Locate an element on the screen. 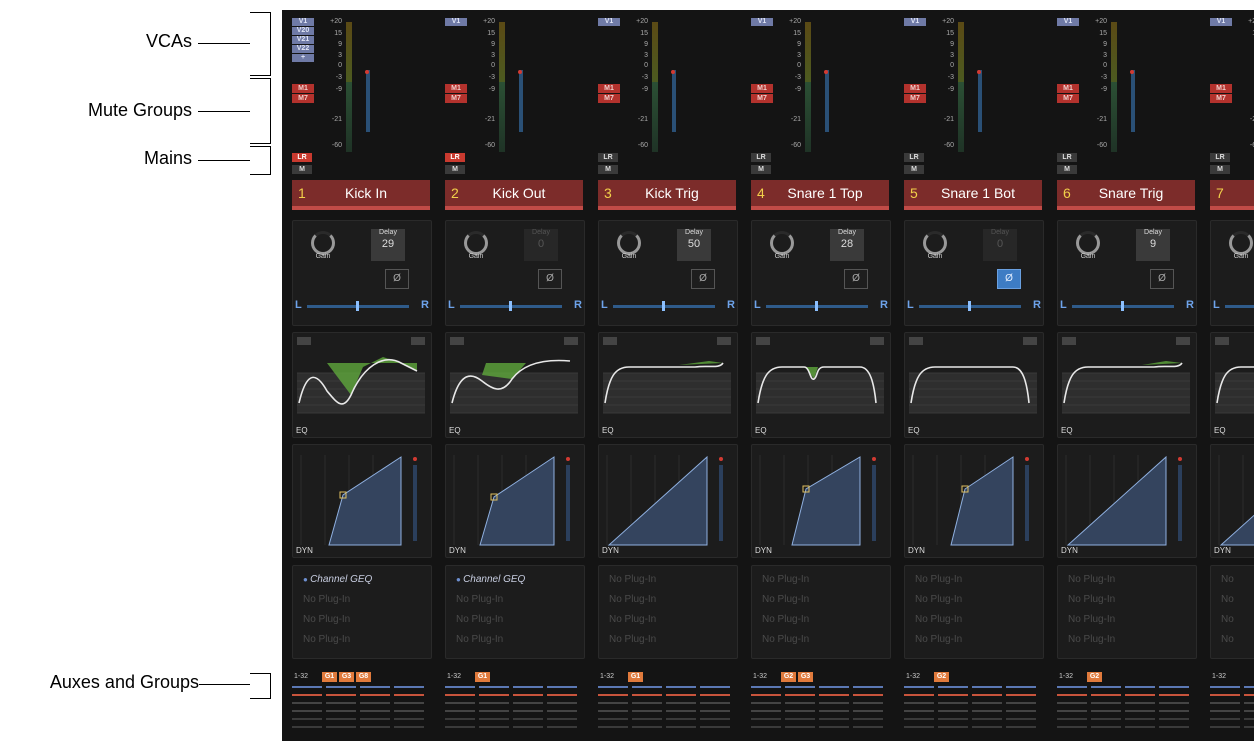 The image size is (1254, 741). plugin-slot: Channel GEQ is located at coordinates (490, 579).